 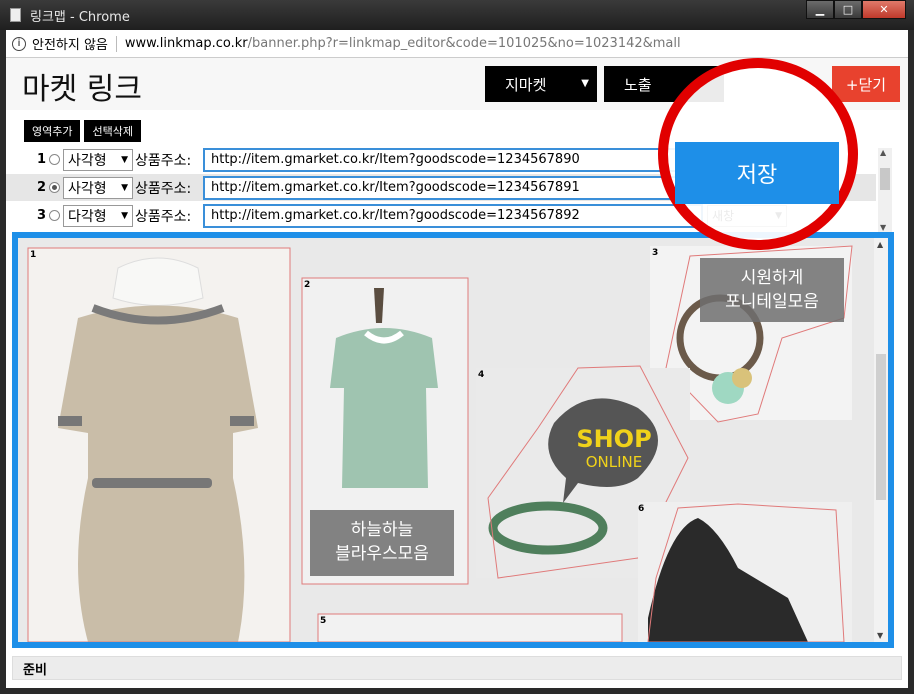 I want to click on delete-selected-button: 선택삭제, so click(x=112, y=131).